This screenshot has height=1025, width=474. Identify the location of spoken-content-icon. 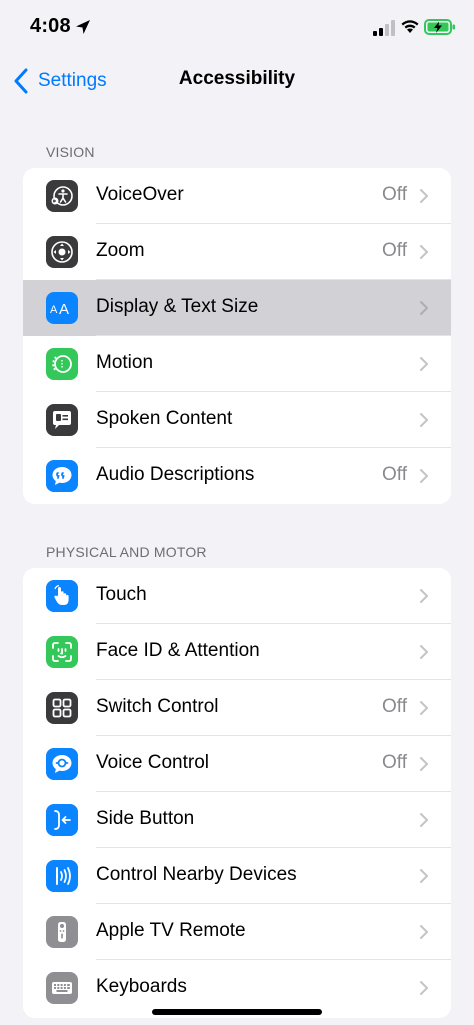
(62, 420).